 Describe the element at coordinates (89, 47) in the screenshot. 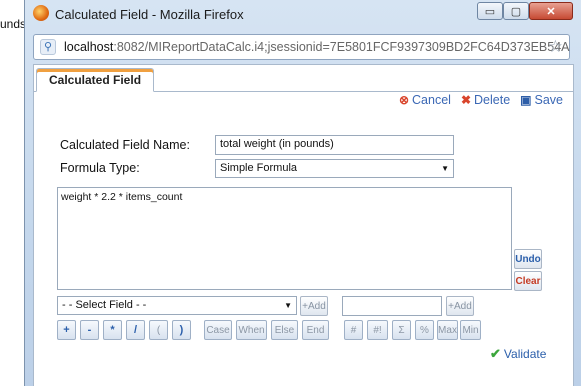

I see `url-host: localhost` at that location.